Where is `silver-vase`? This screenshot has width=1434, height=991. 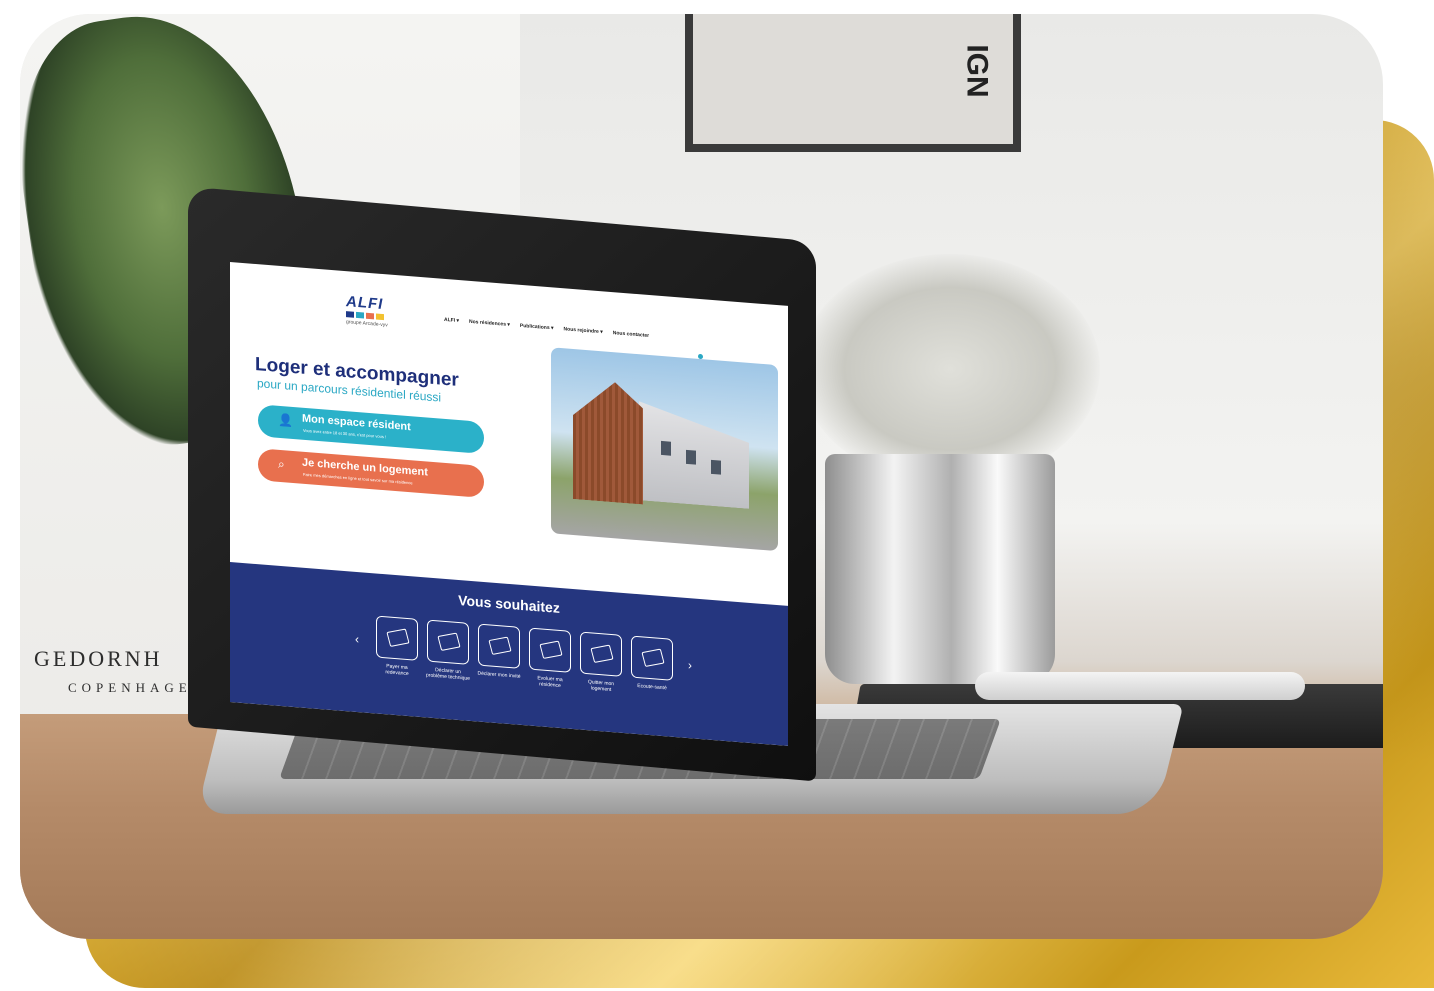
silver-vase is located at coordinates (940, 569).